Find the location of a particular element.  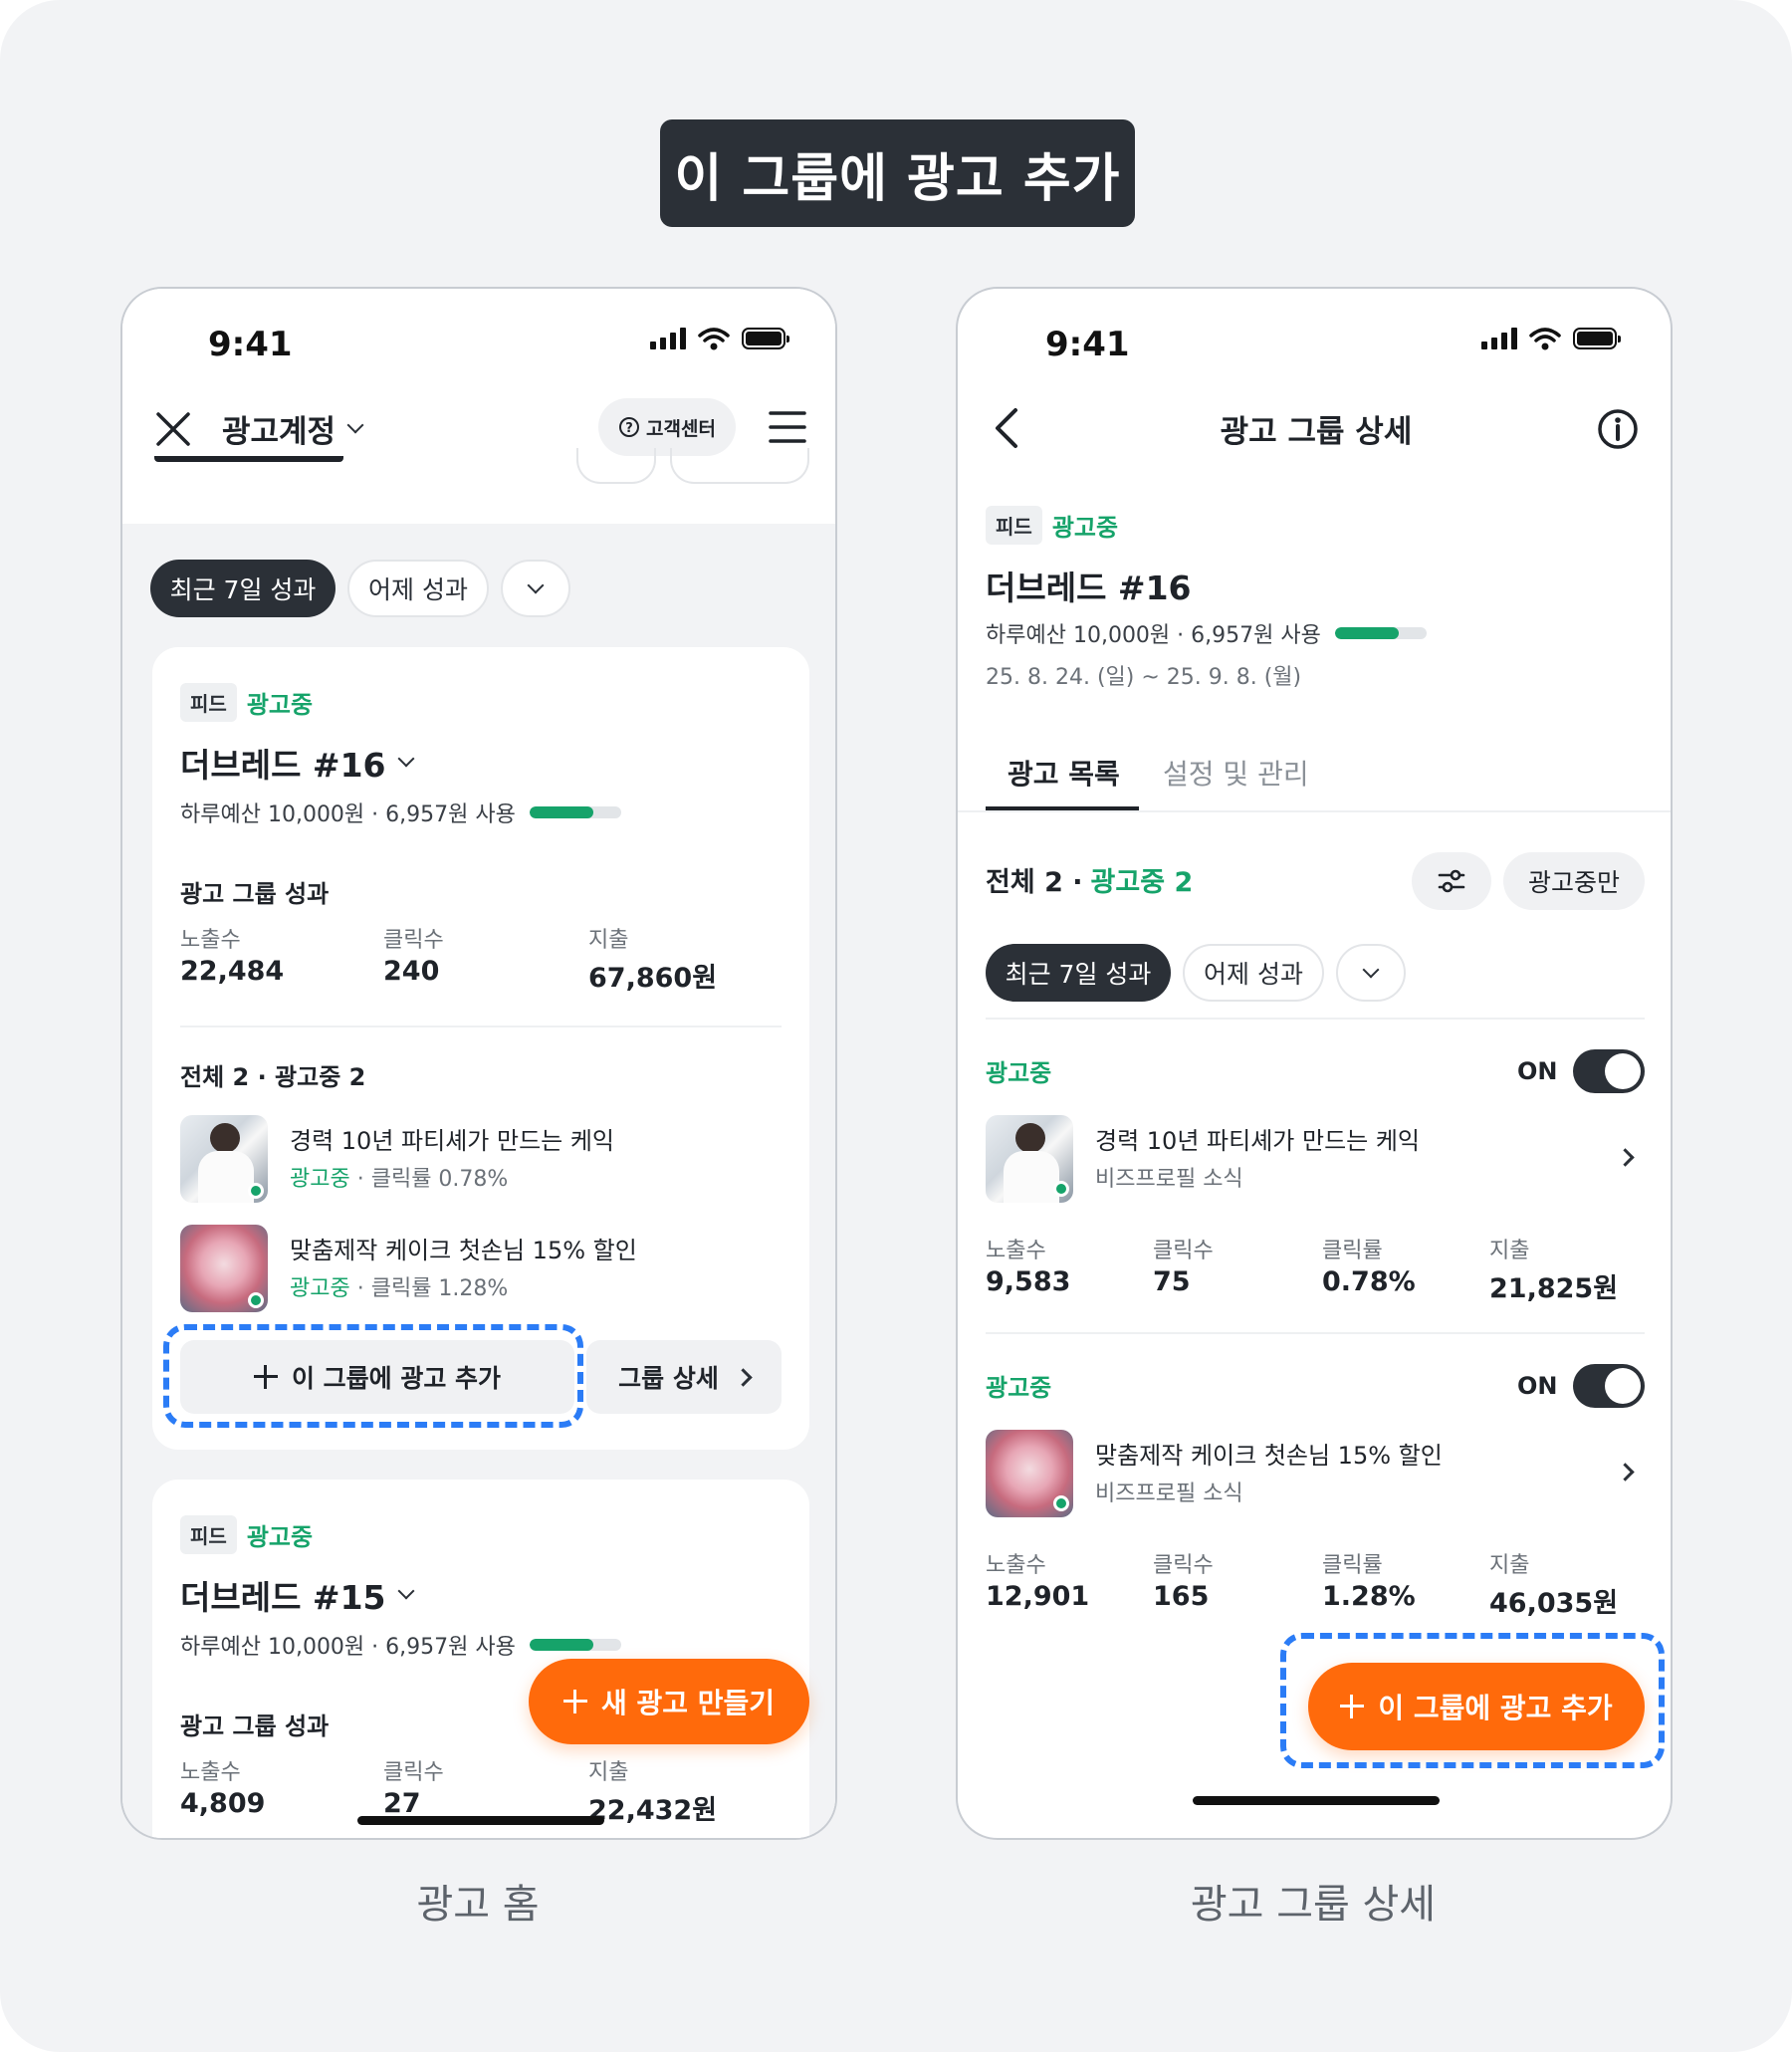

stat-value: 21,825원 is located at coordinates (1554, 1288).